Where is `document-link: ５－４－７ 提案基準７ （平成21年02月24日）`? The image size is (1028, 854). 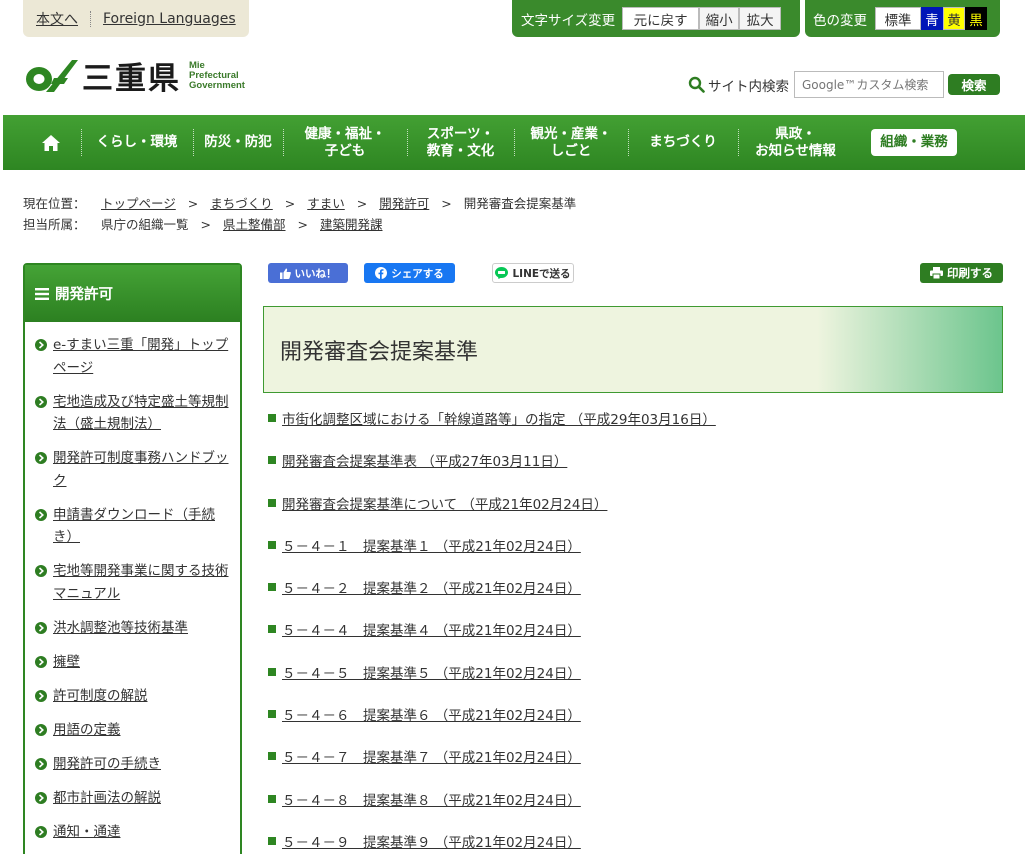
document-link: ５－４－７ 提案基準７ （平成21年02月24日） is located at coordinates (431, 756).